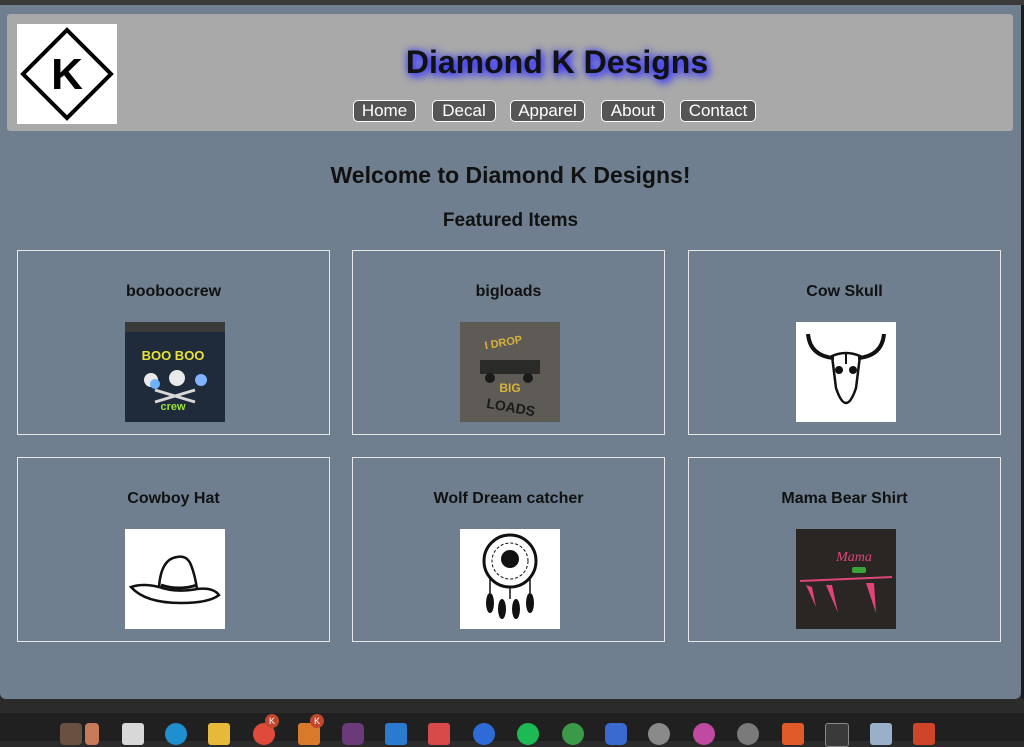  Describe the element at coordinates (509, 388) in the screenshot. I see `svg-text: BIG` at that location.